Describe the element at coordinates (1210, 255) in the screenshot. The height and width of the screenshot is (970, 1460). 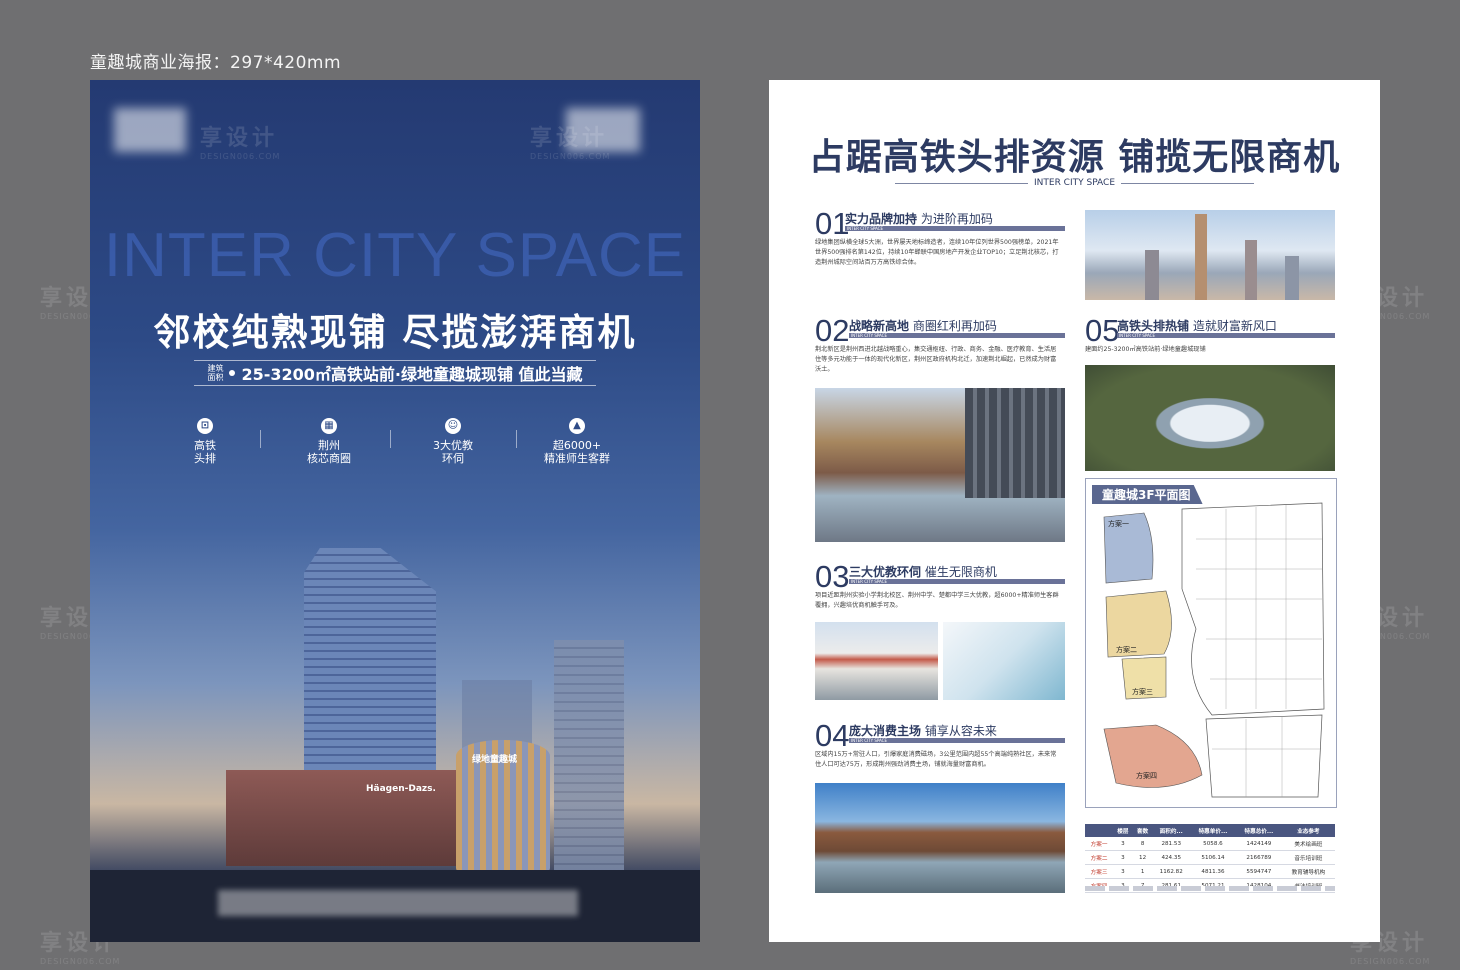
I see `skyline-photo` at that location.